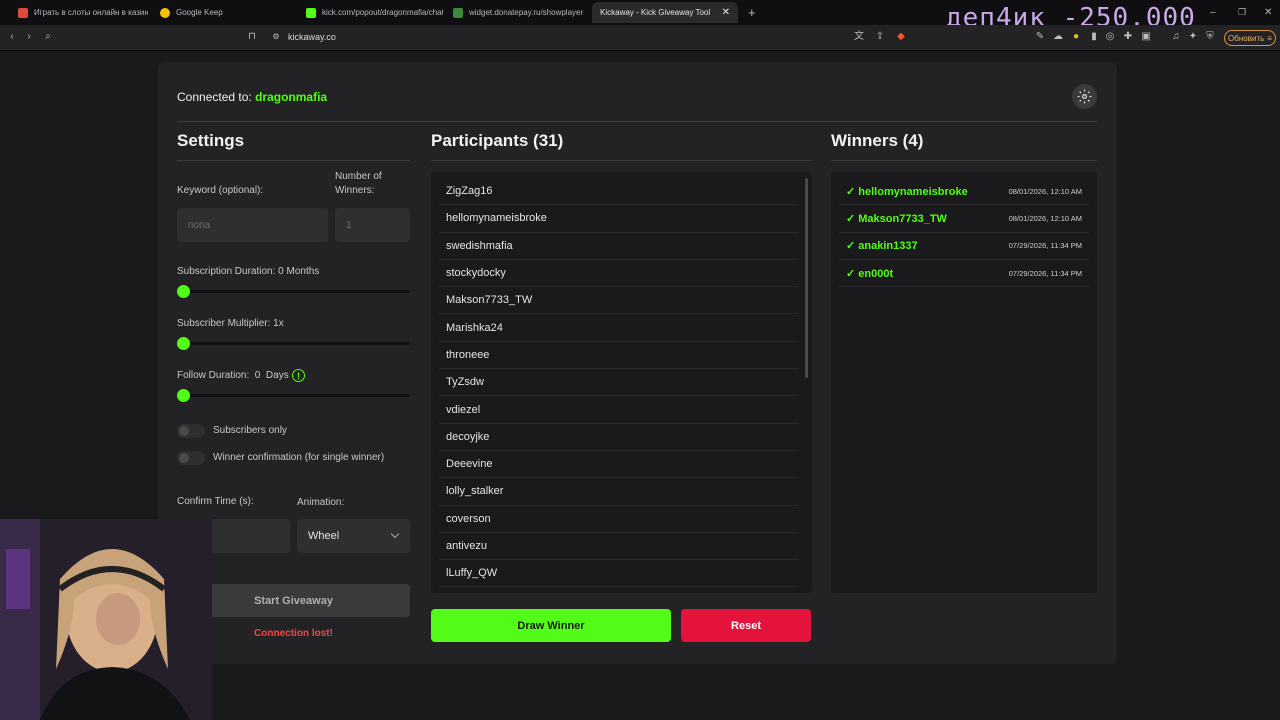 The height and width of the screenshot is (720, 1280). What do you see at coordinates (746, 625) in the screenshot?
I see `reset-button: Reset` at bounding box center [746, 625].